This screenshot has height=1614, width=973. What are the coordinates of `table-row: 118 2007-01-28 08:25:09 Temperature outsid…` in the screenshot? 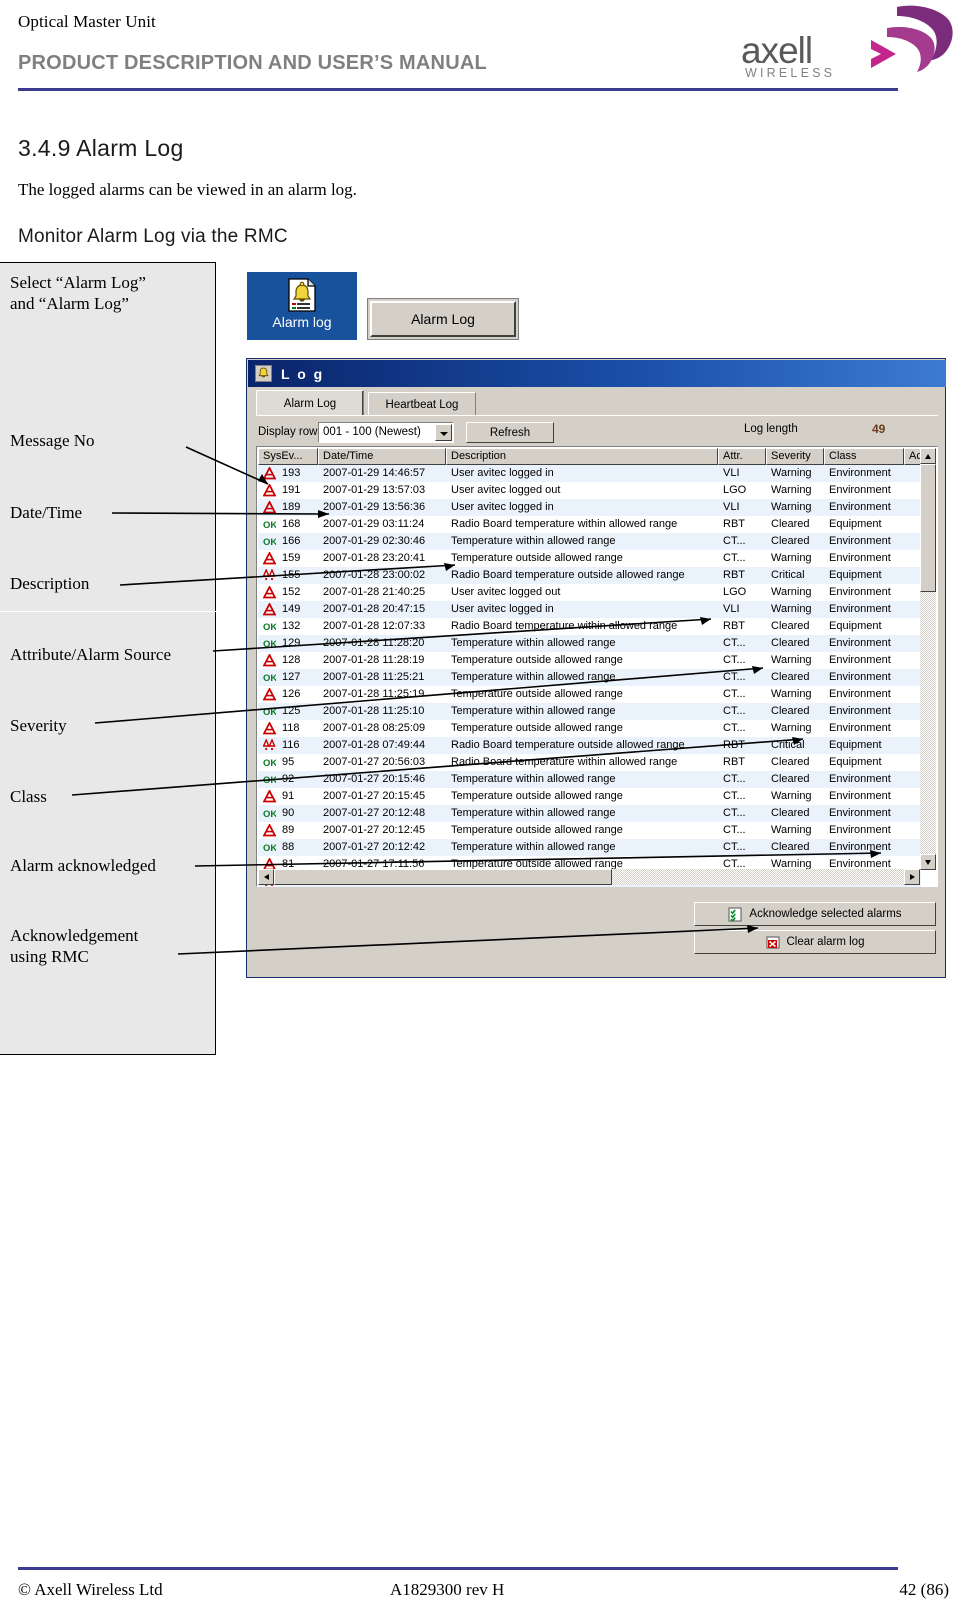 It's located at (589, 728).